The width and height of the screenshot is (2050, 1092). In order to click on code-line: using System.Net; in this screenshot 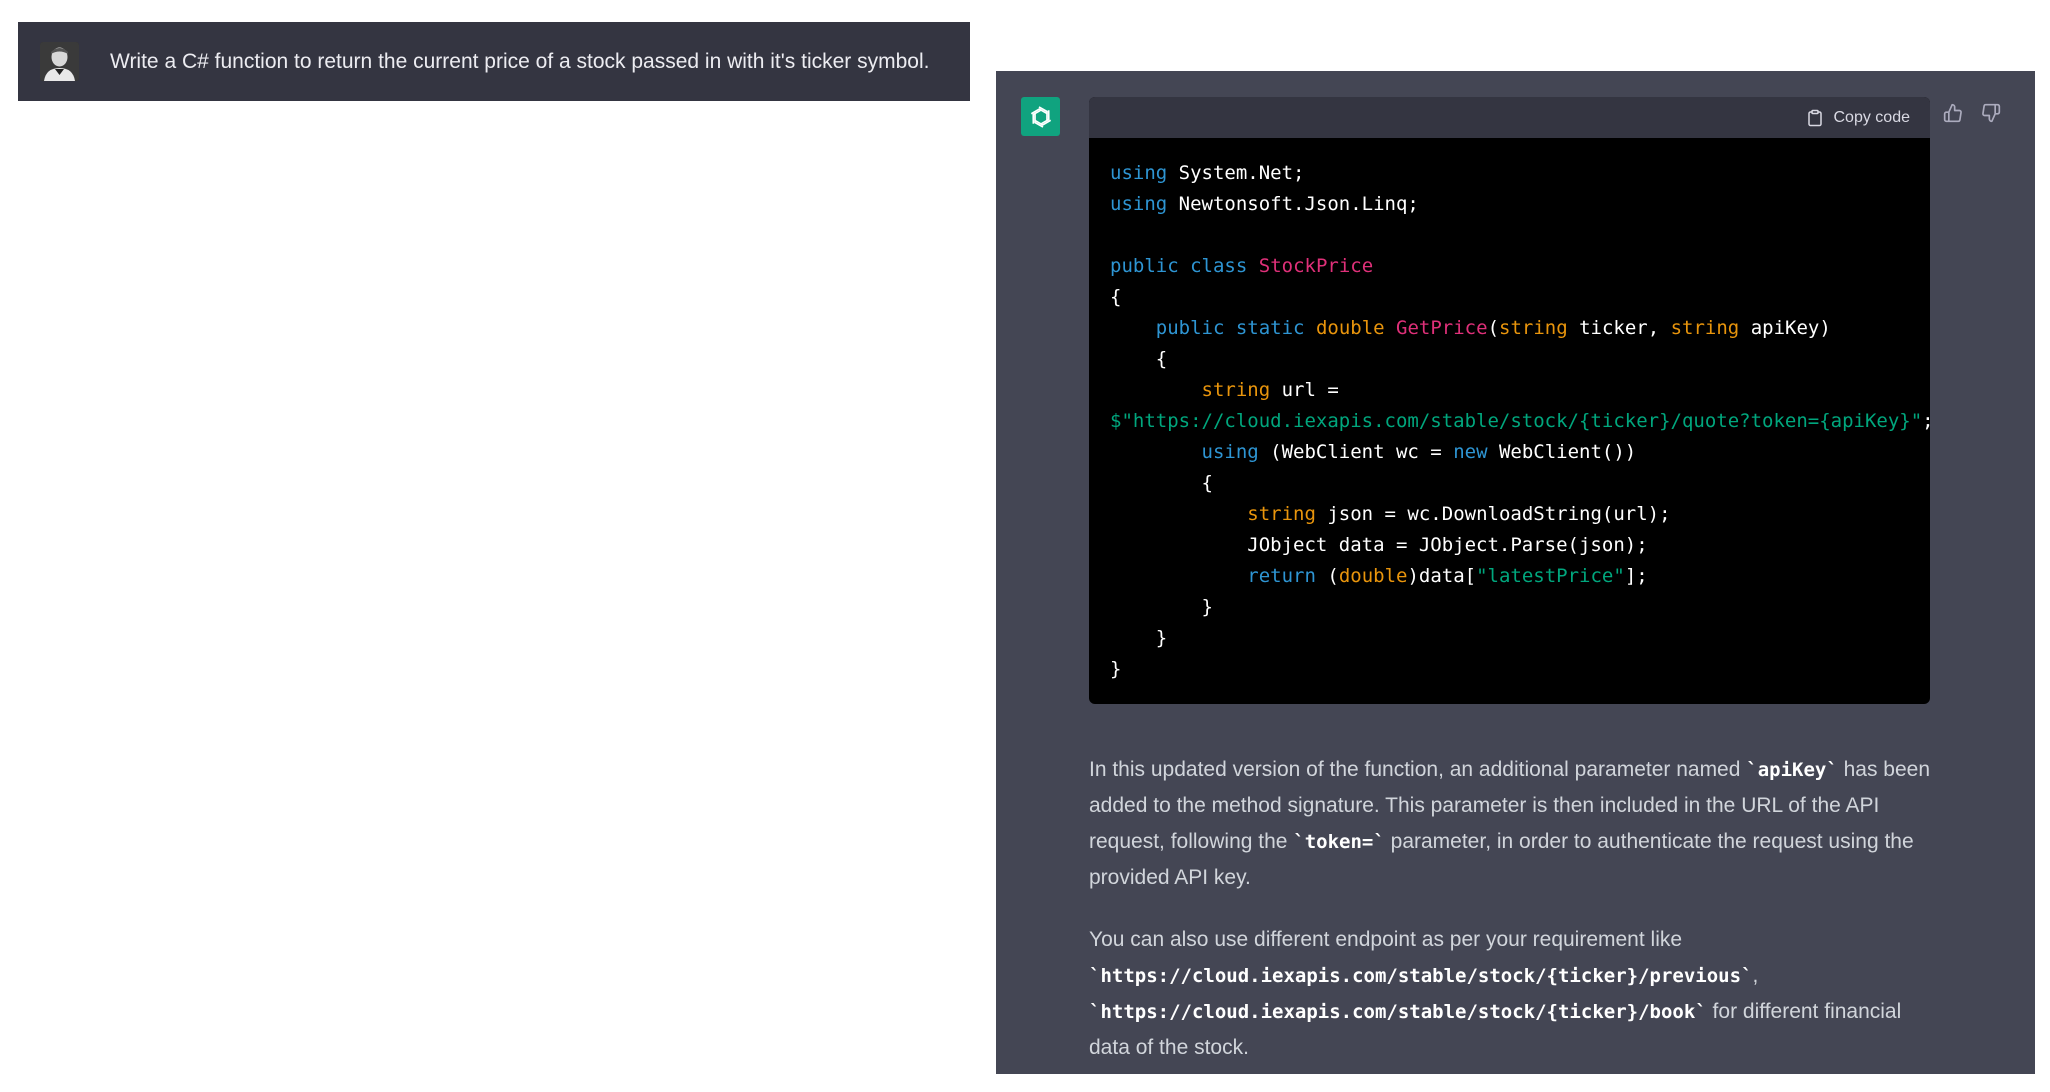, I will do `click(1509, 173)`.